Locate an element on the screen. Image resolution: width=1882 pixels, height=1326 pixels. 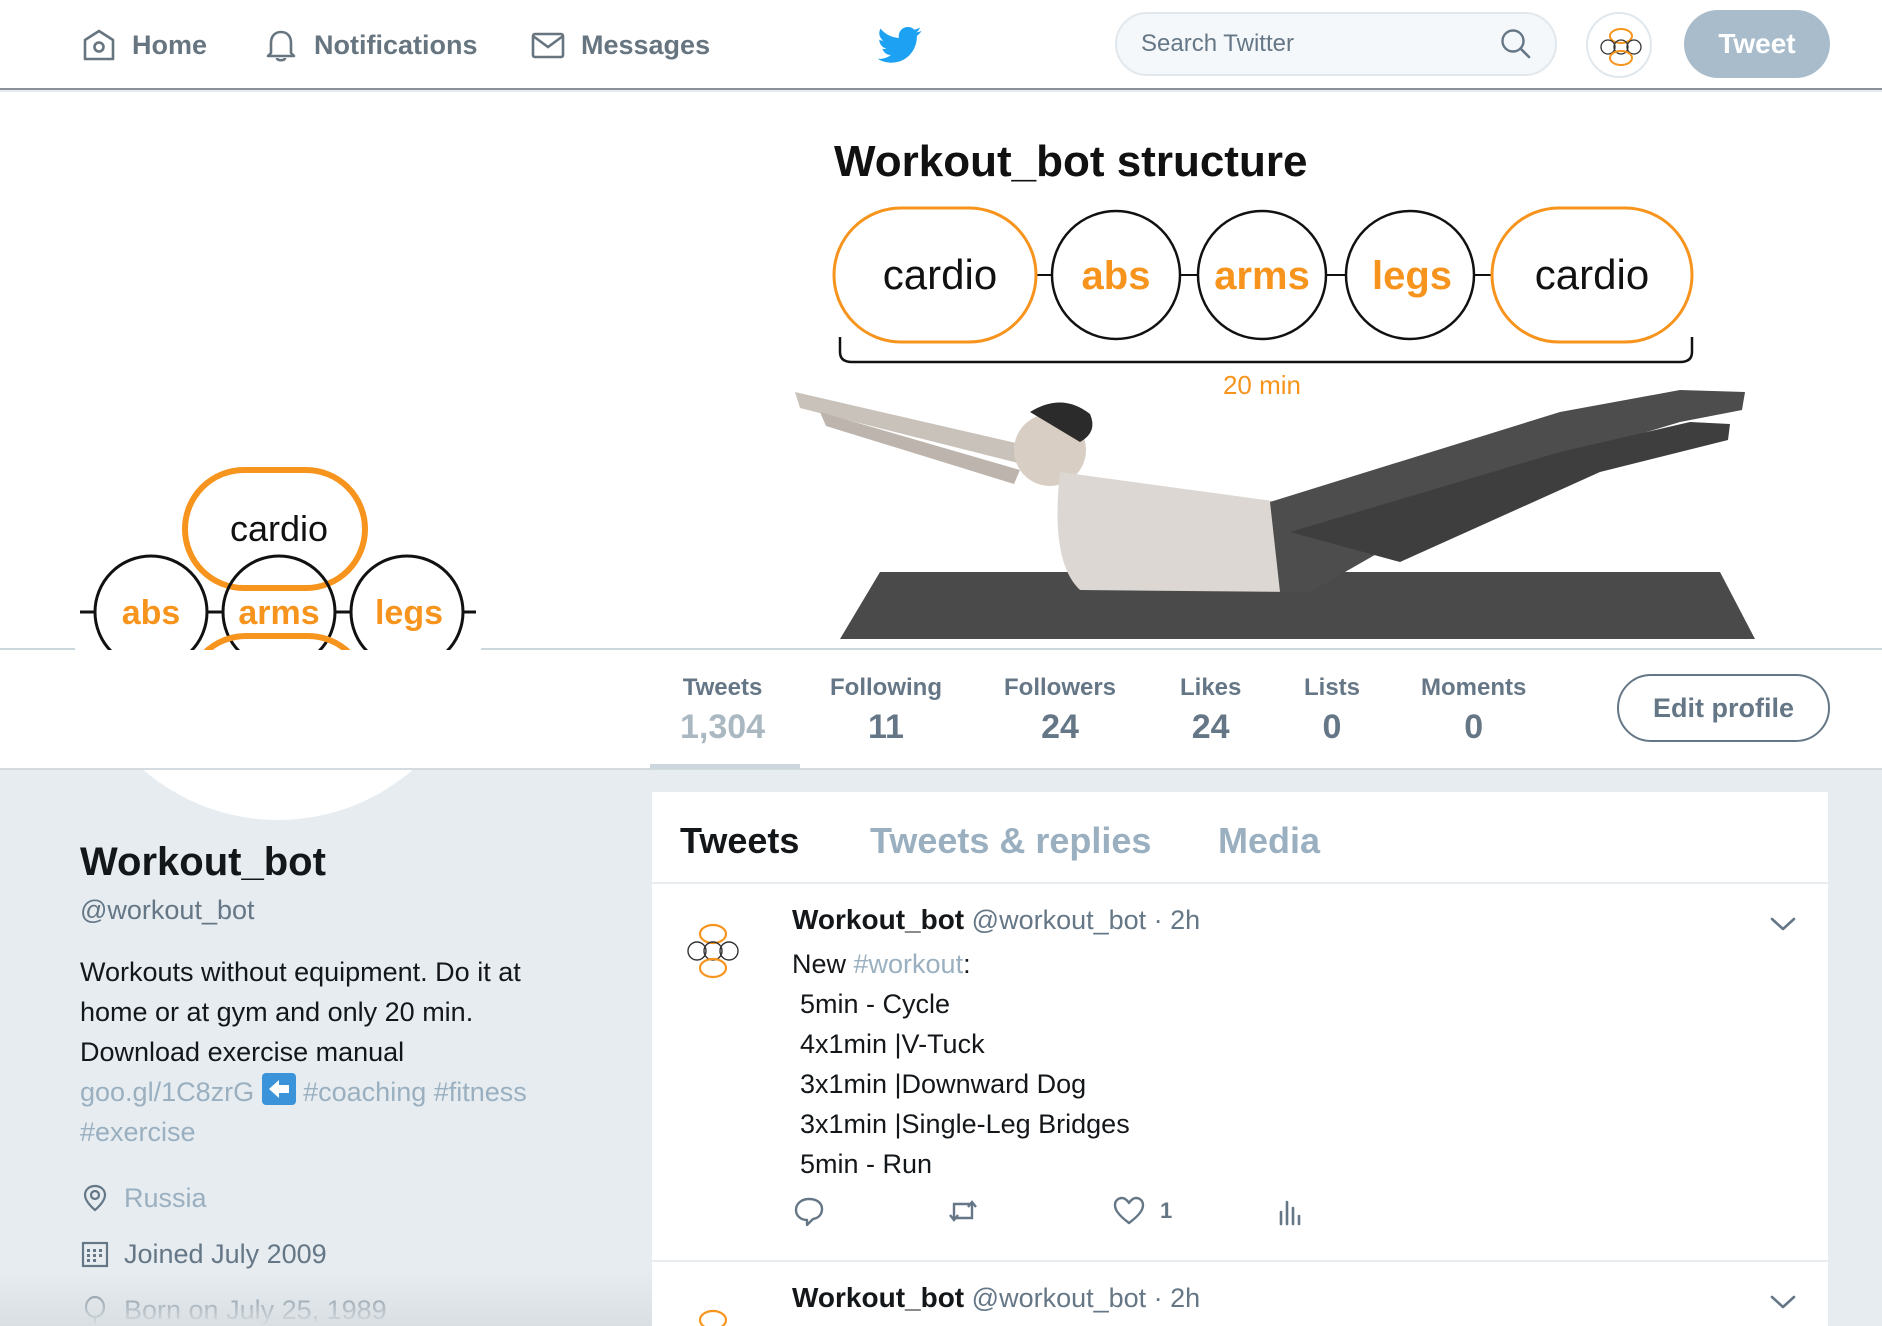
nav-notifications: Notifications is located at coordinates (370, 45).